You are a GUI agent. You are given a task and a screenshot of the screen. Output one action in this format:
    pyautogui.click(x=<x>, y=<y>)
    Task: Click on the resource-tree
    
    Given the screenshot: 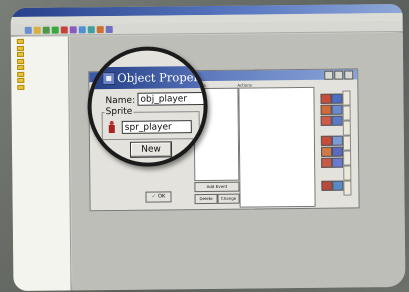 What is the action you would take?
    pyautogui.click(x=41, y=164)
    